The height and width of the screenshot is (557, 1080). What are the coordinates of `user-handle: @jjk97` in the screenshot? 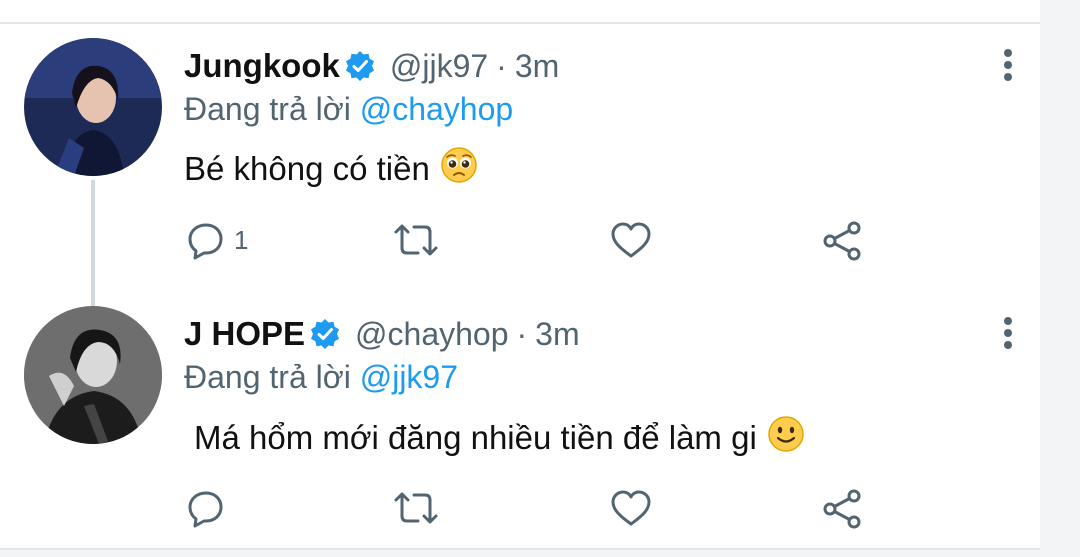 It's located at (439, 66).